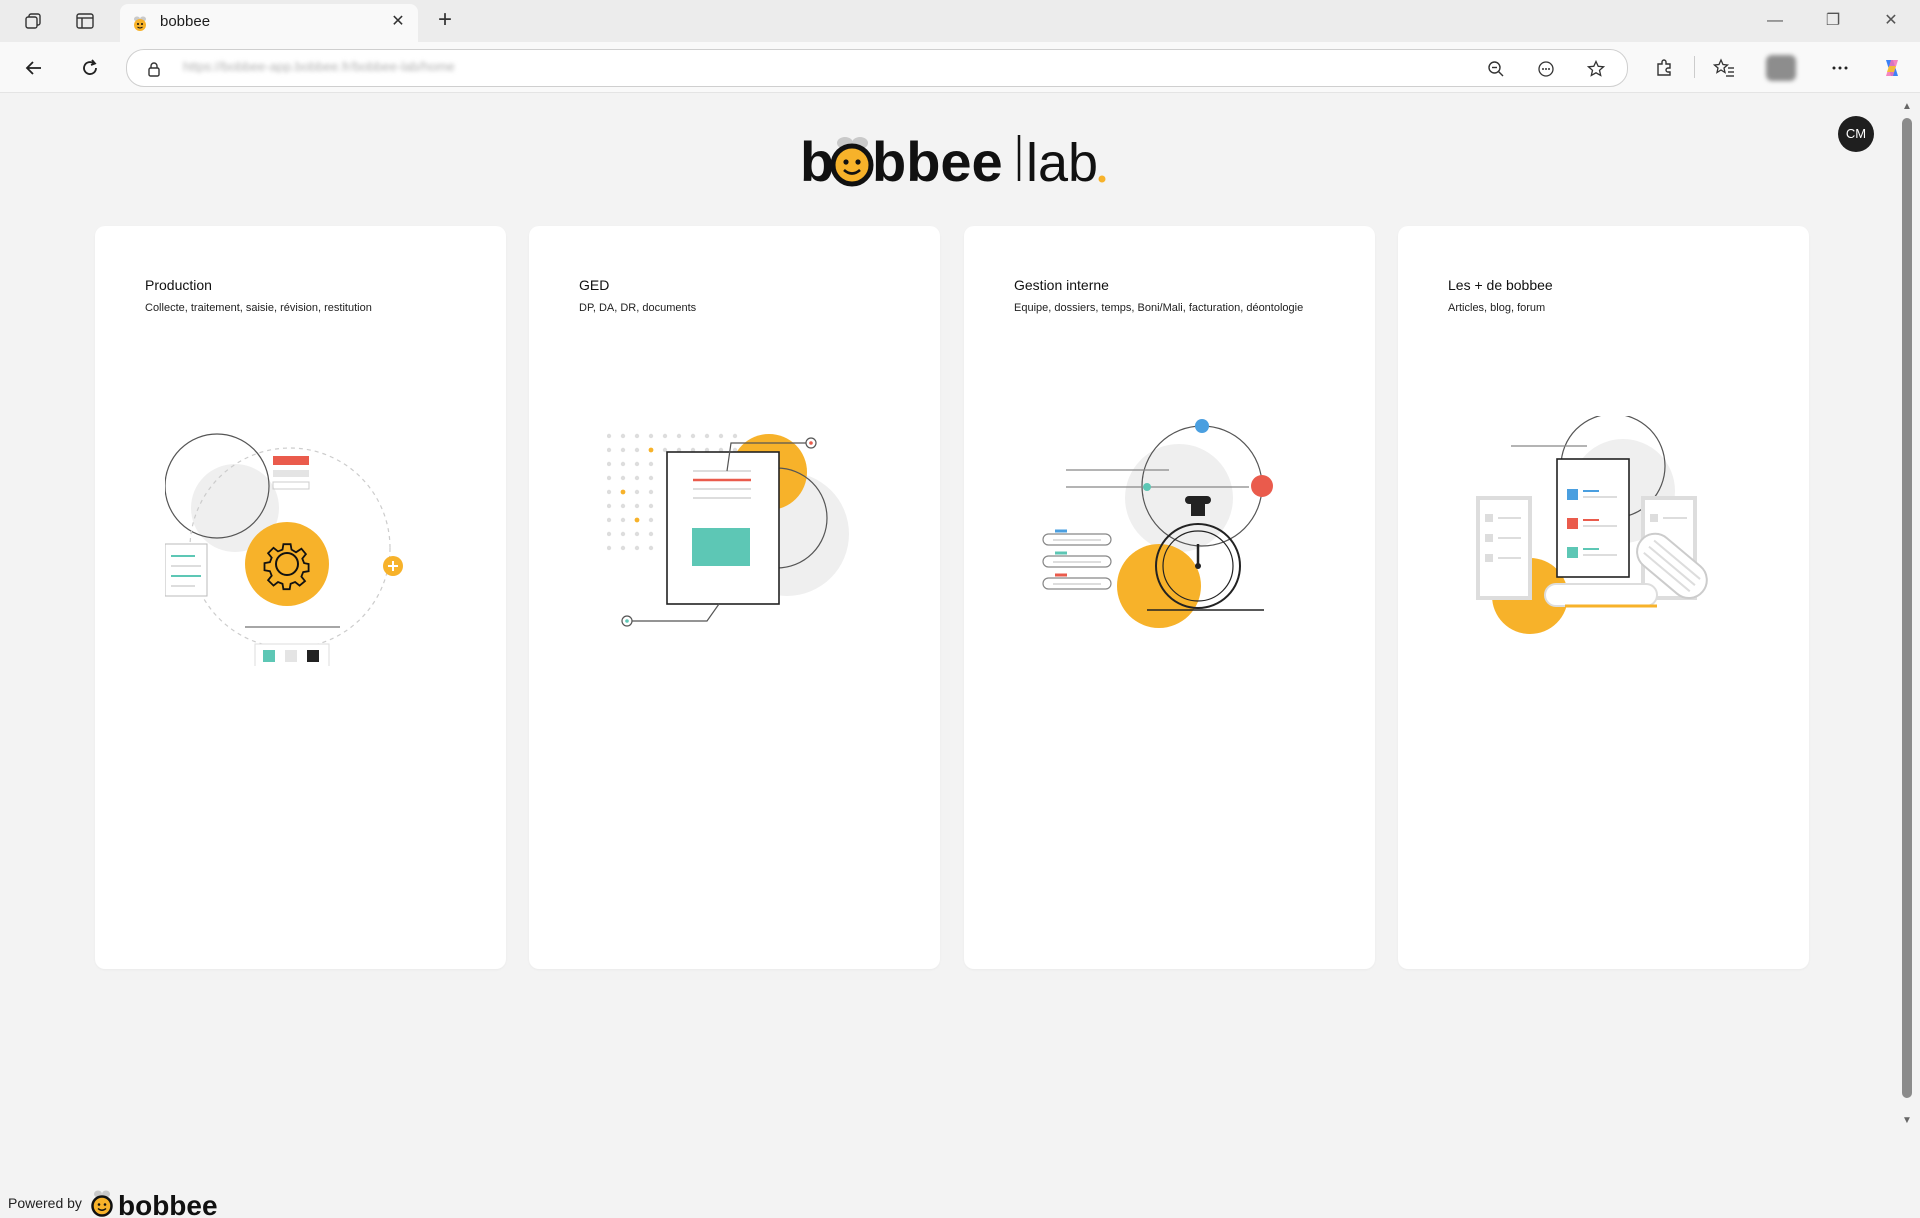 This screenshot has height=1218, width=1920. Describe the element at coordinates (1724, 68) in the screenshot. I see `favorites-icon` at that location.